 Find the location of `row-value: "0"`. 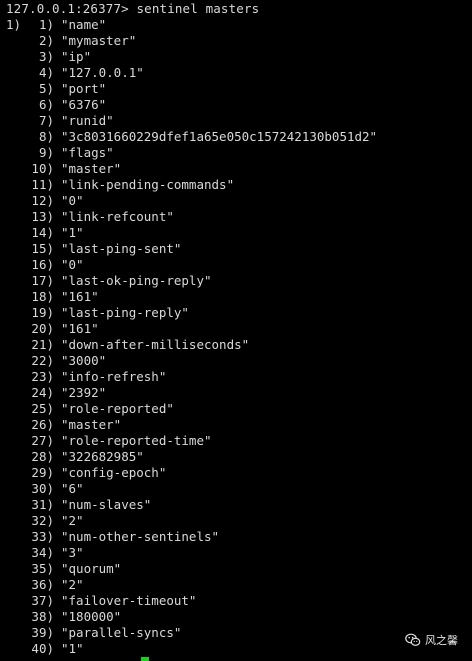

row-value: "0" is located at coordinates (72, 264).